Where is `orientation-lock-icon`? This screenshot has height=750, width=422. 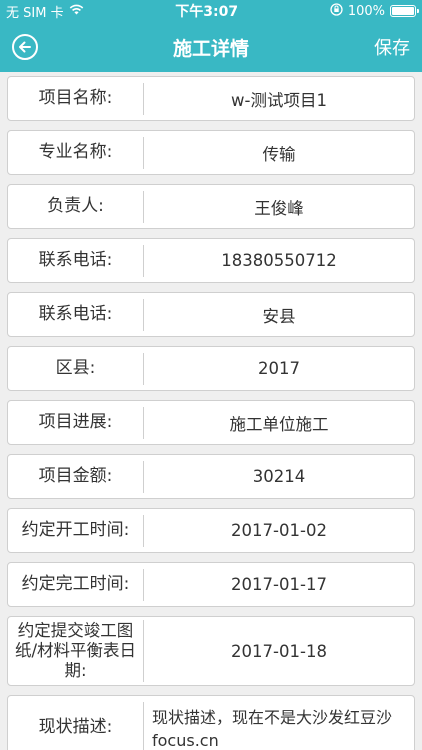
orientation-lock-icon is located at coordinates (336, 11).